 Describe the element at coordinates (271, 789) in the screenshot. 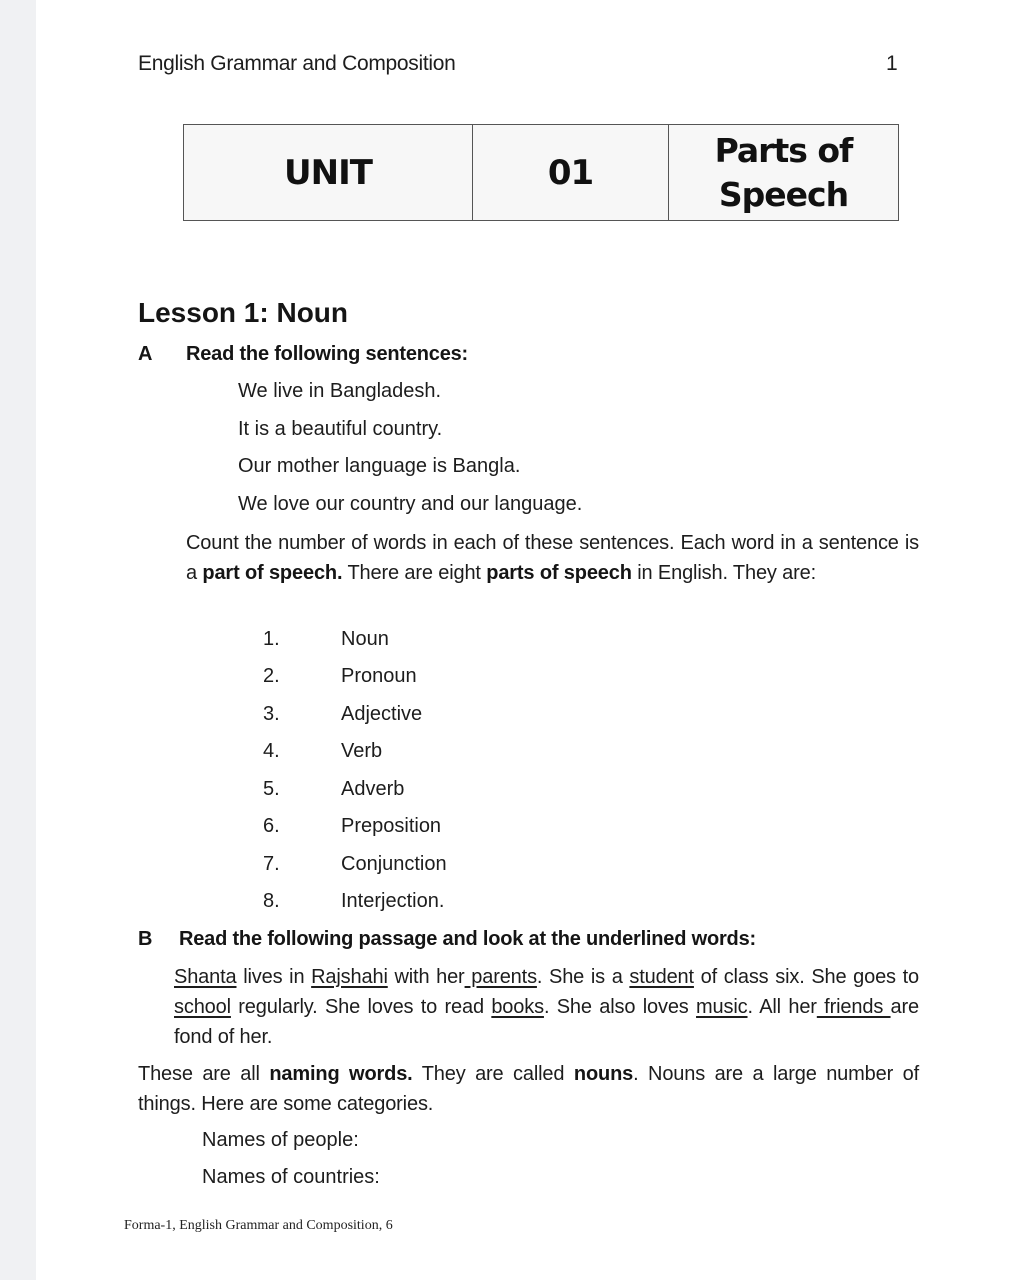

I see `list-item-number: 5.` at that location.